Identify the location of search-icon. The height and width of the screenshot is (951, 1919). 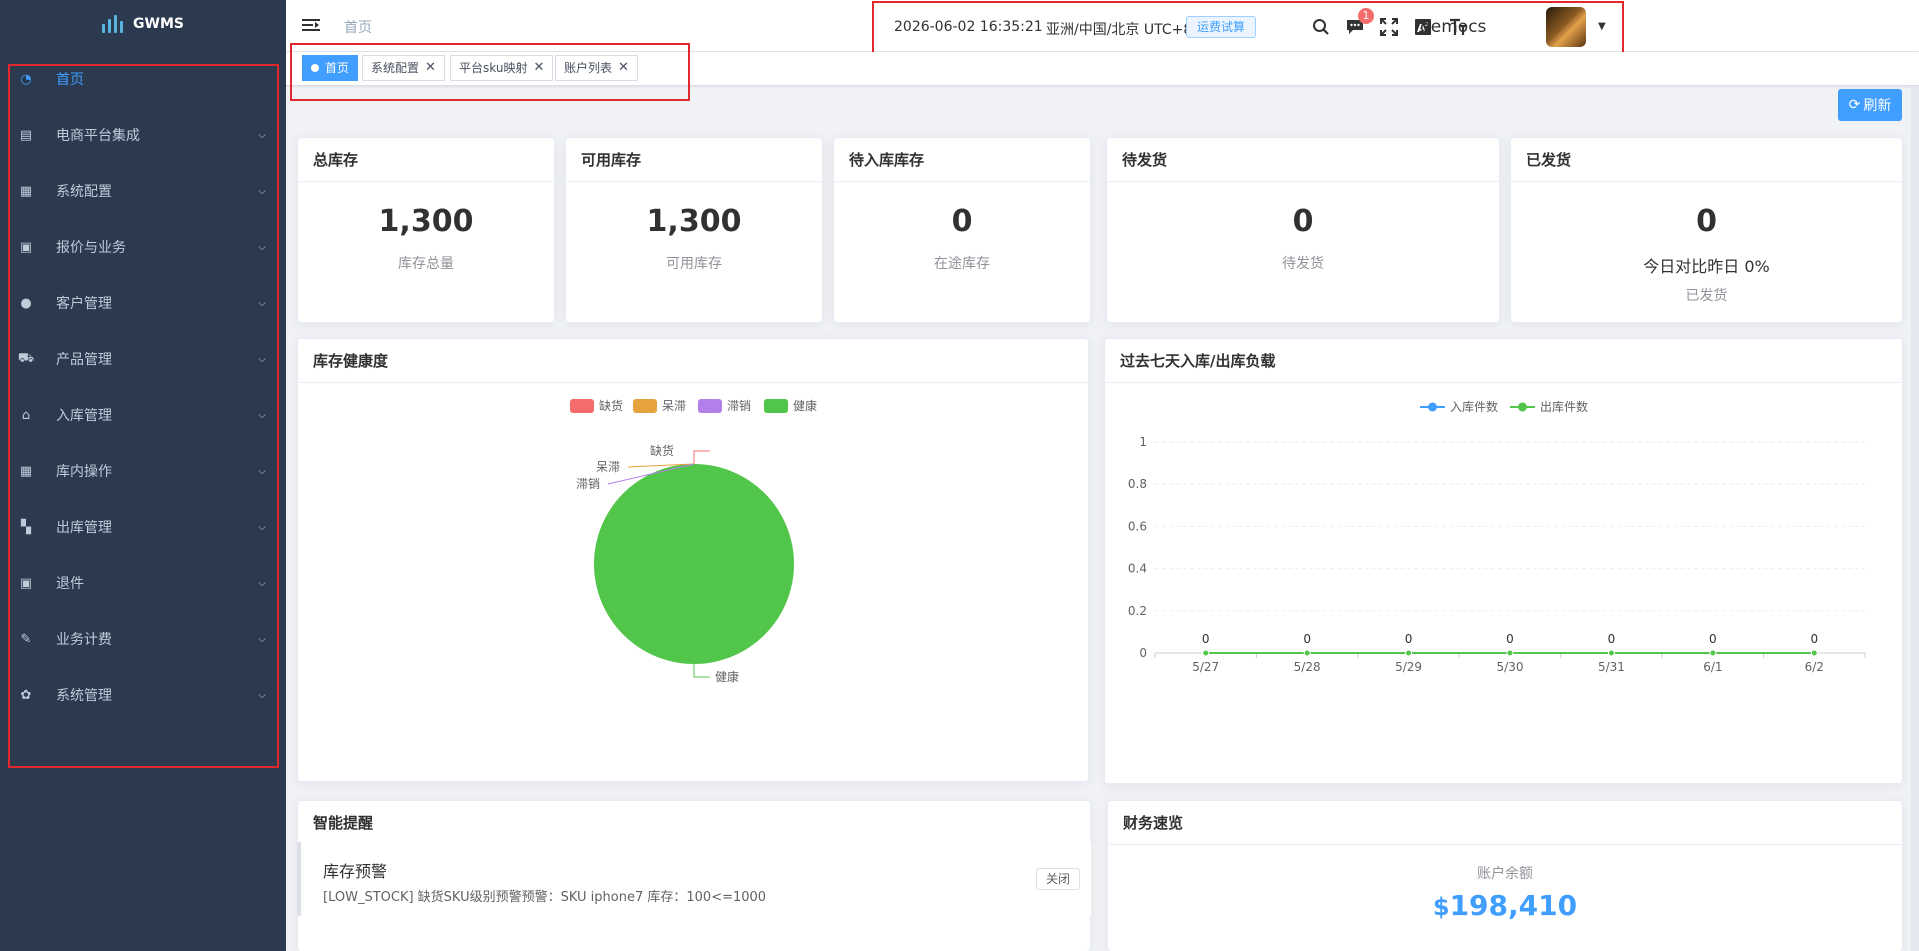
(1321, 27).